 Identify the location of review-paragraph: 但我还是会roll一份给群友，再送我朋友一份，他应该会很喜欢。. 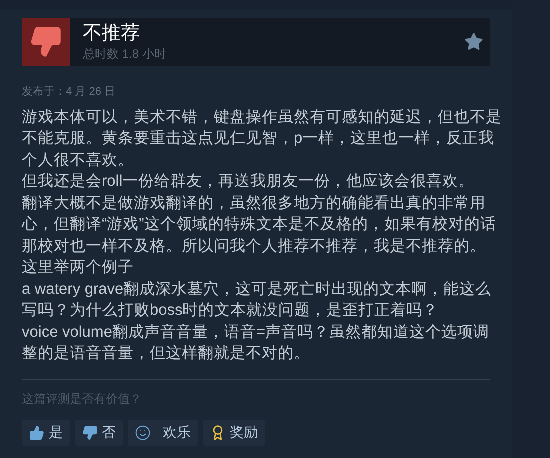
(249, 182).